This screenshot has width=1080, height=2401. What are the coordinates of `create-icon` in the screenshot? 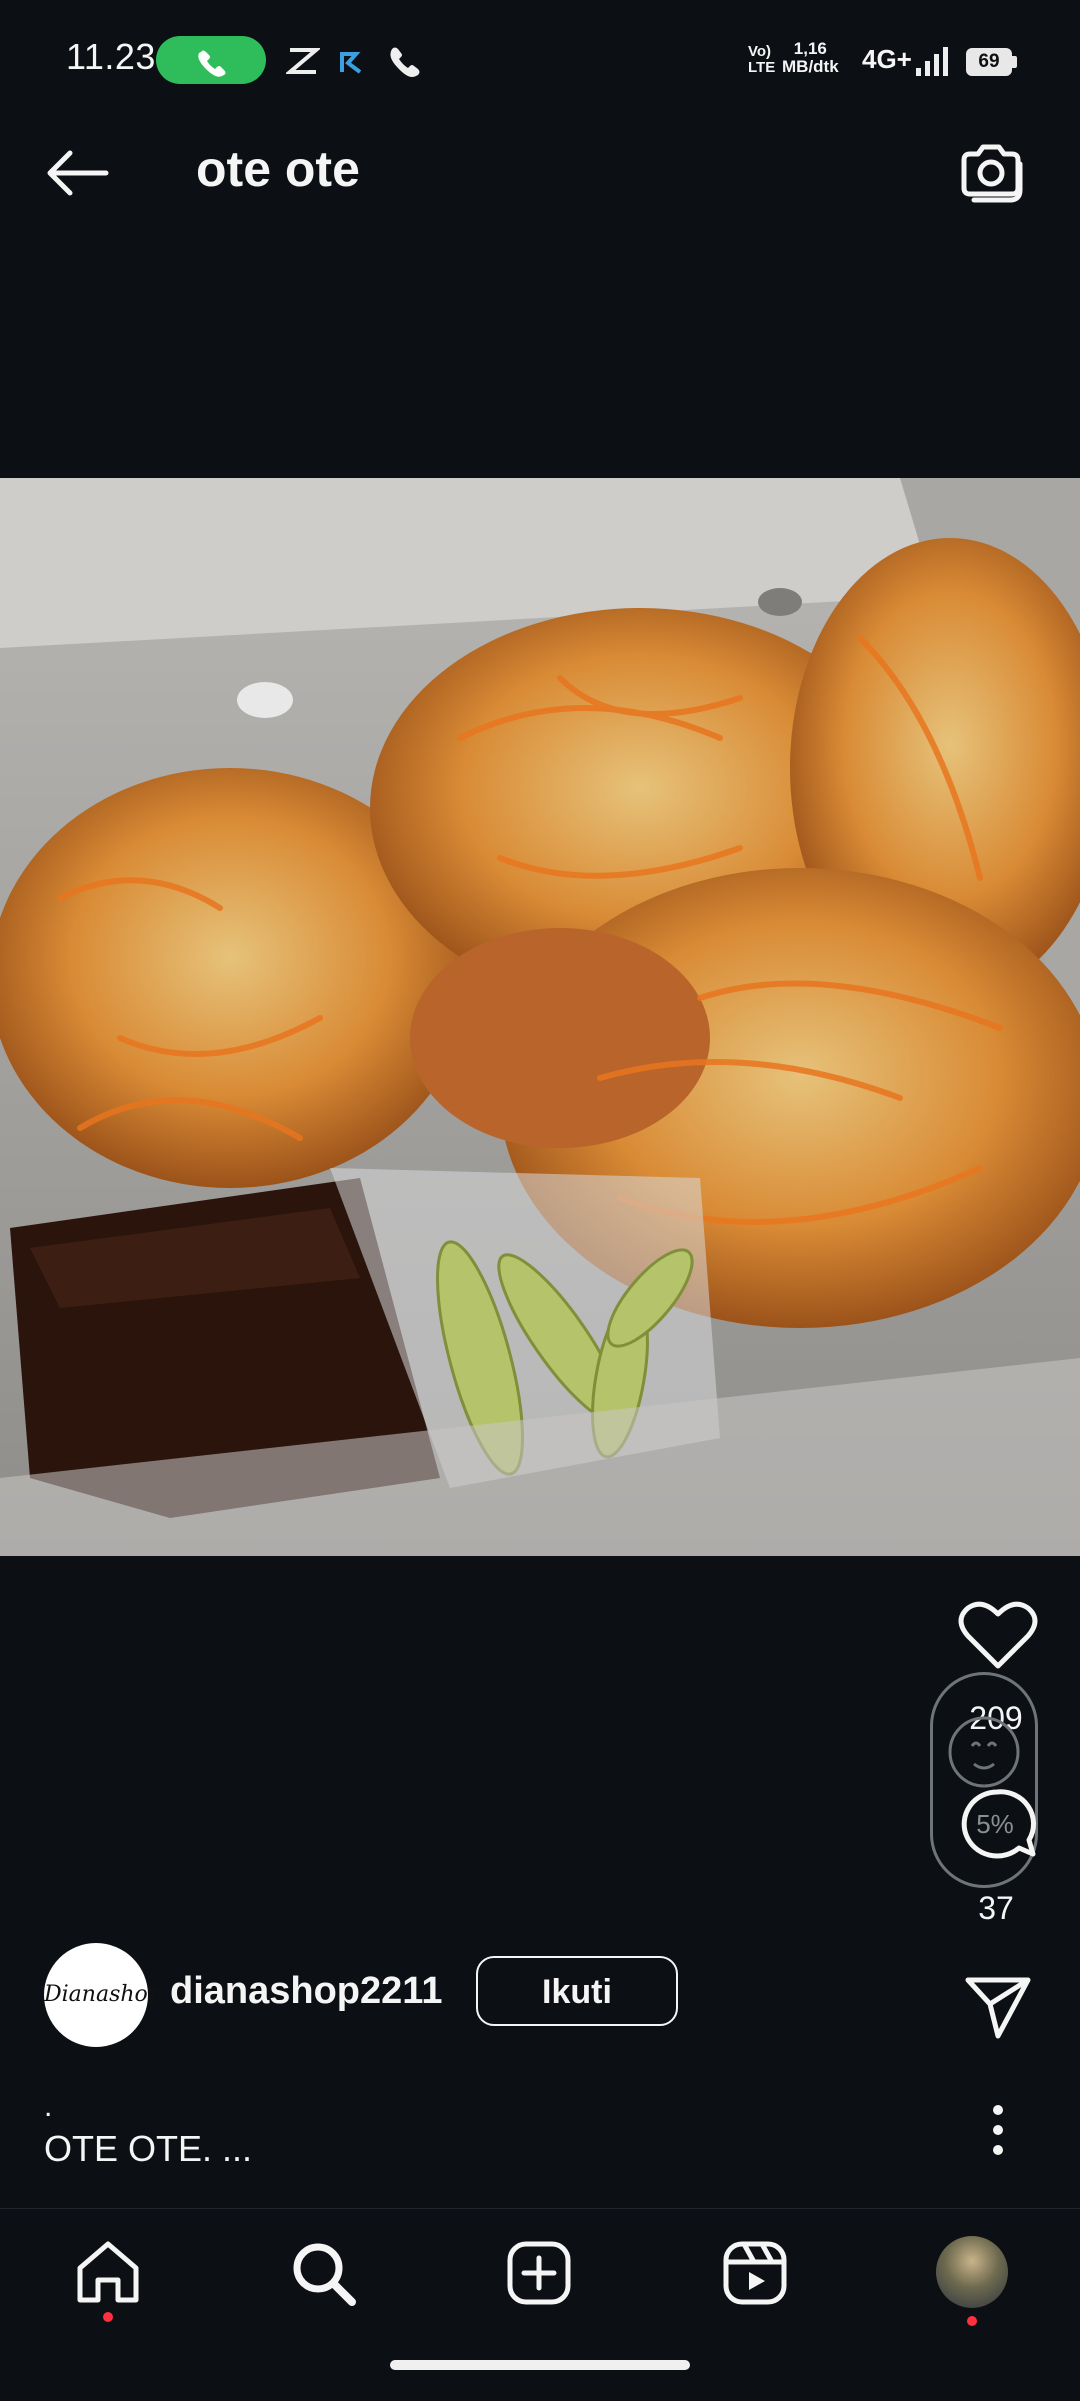 It's located at (539, 2273).